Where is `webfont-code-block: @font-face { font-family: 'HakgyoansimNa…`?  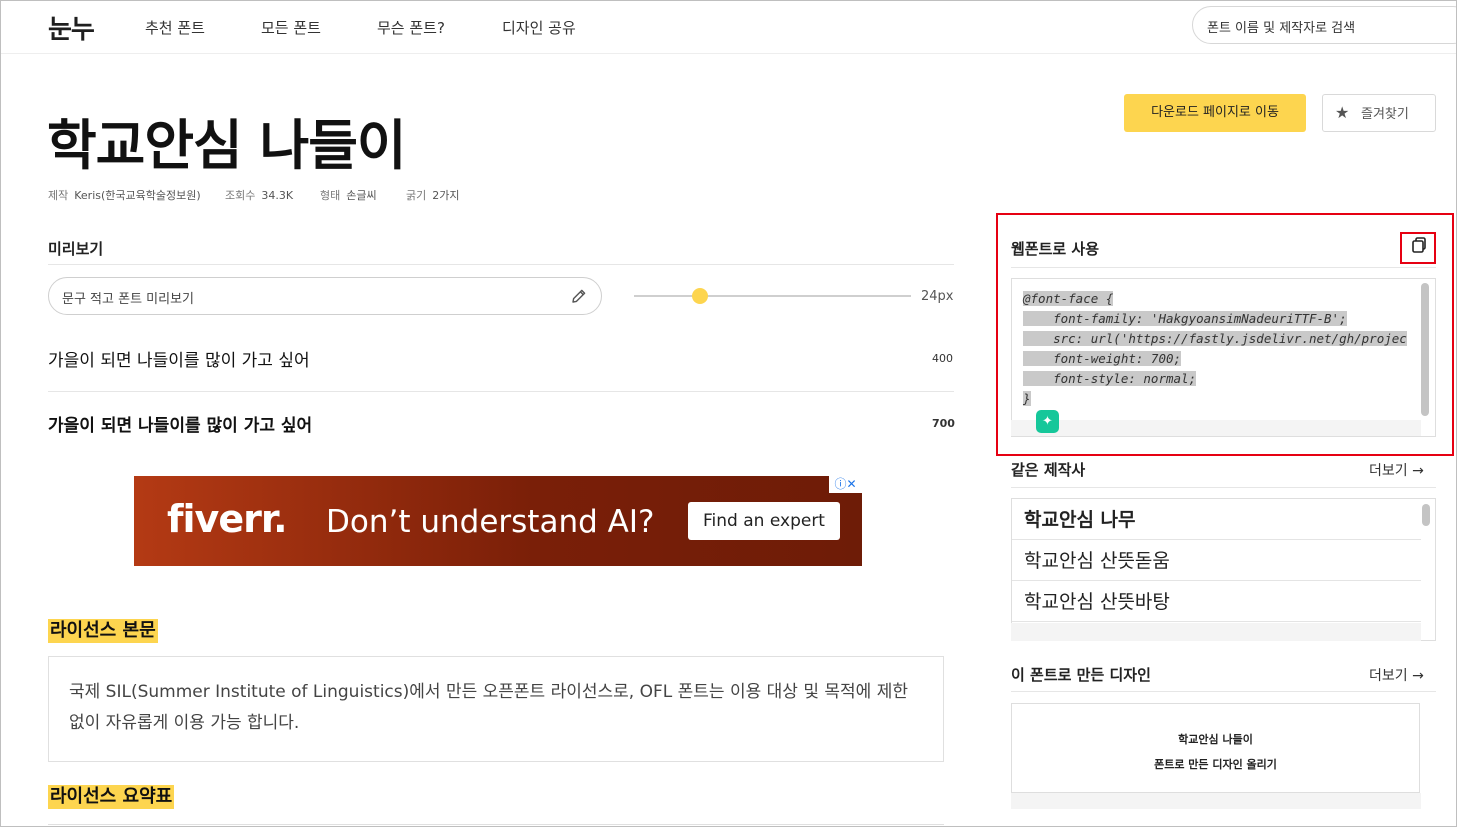
webfont-code-block: @font-face { font-family: 'HakgyoansimNa… is located at coordinates (1223, 357).